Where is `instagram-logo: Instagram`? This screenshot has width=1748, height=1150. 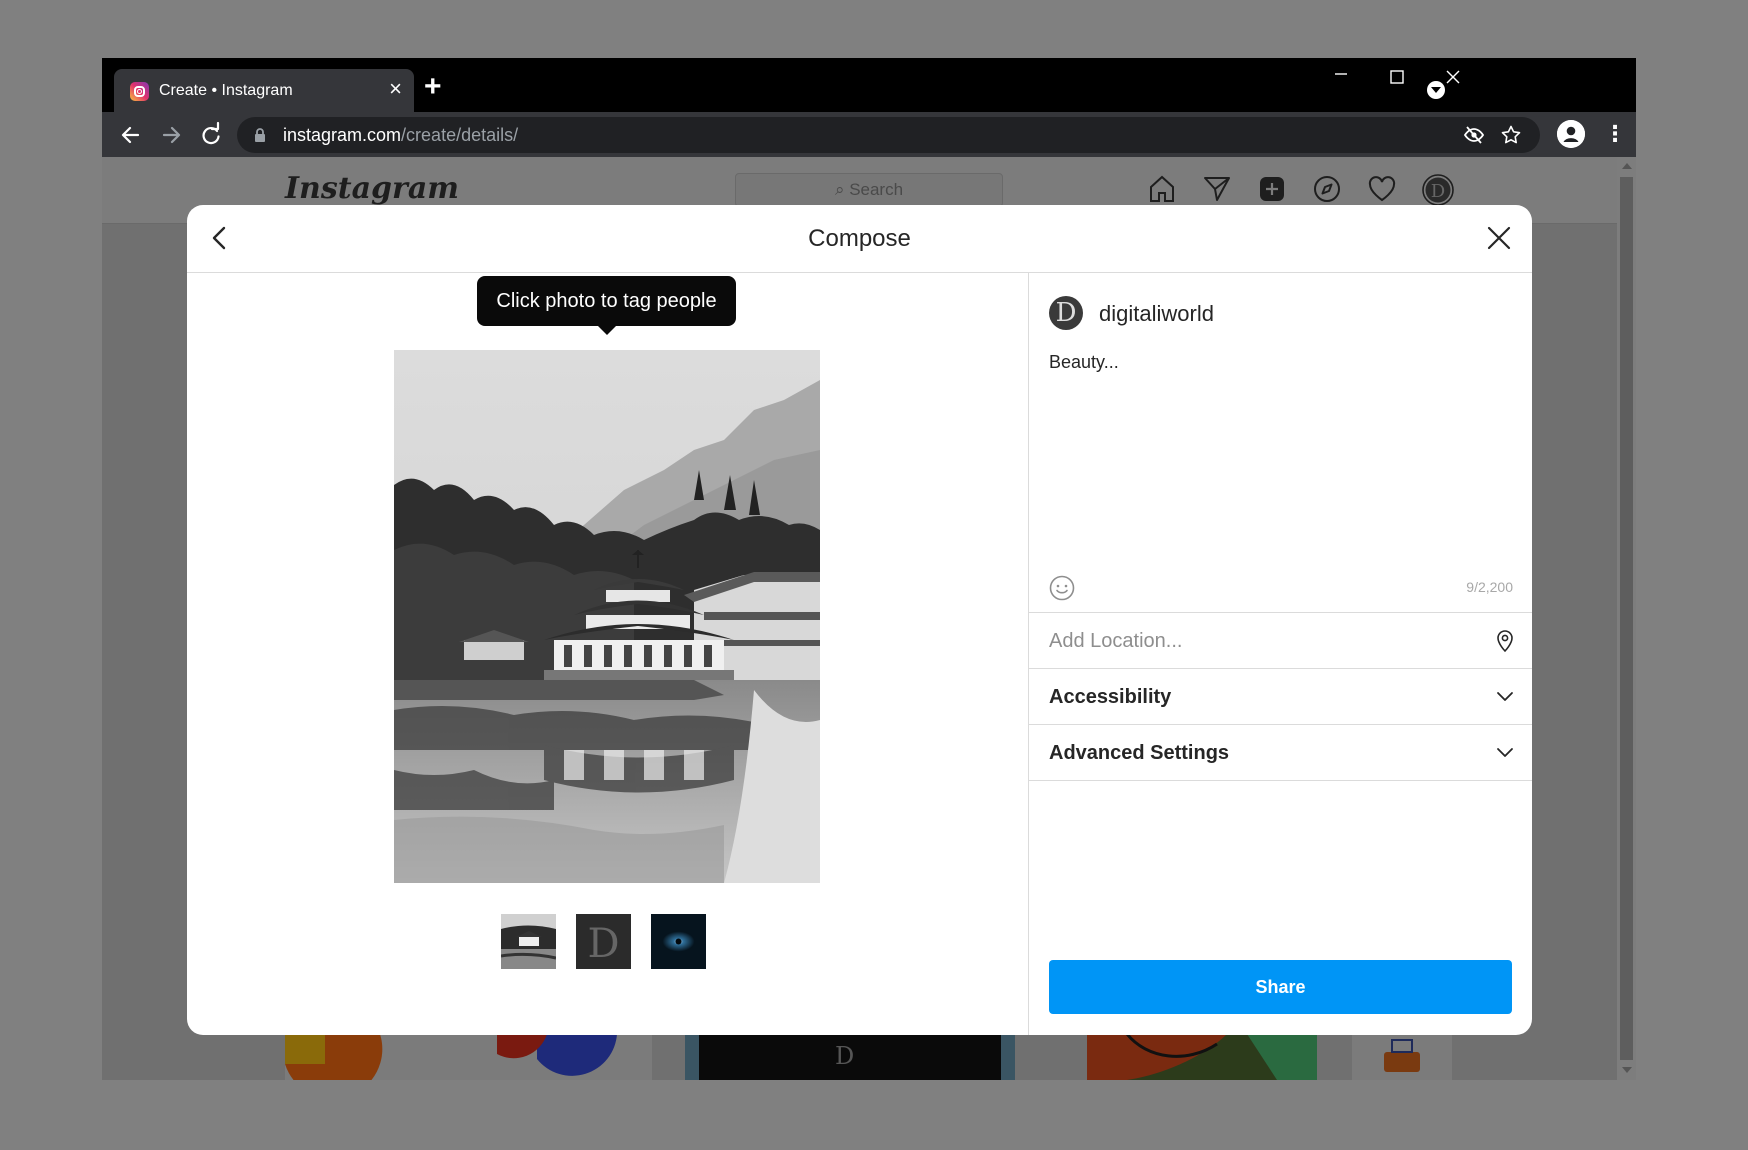
instagram-logo: Instagram is located at coordinates (372, 188).